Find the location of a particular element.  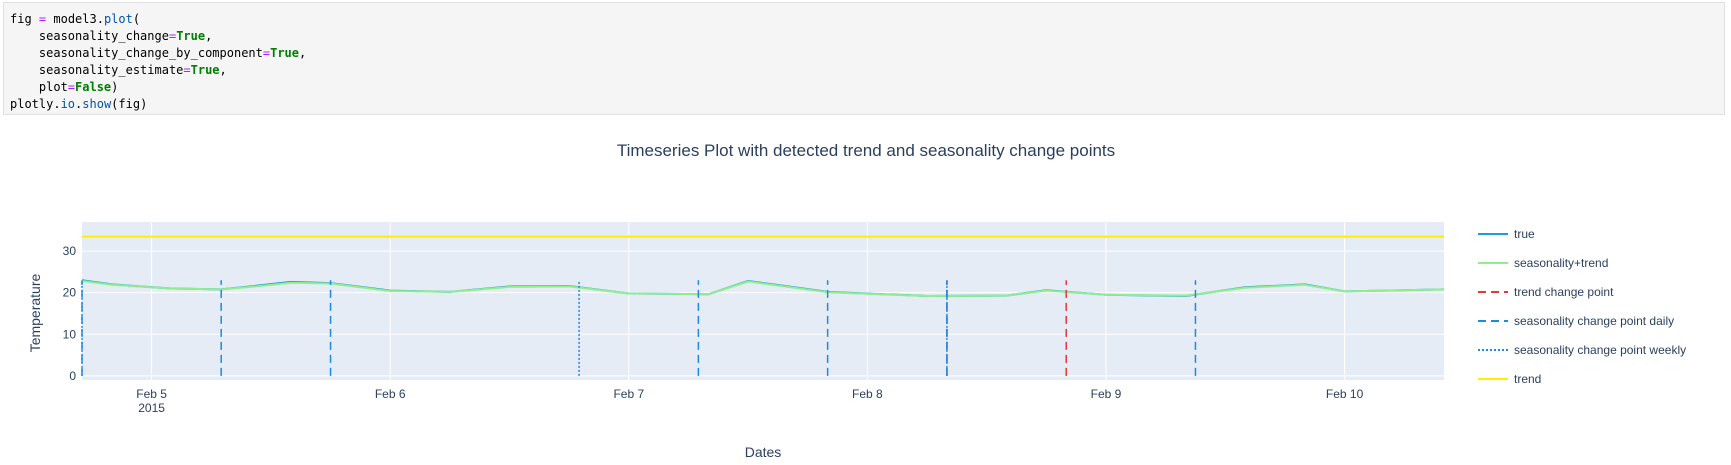

y-tick-label: 30 is located at coordinates (70, 251).